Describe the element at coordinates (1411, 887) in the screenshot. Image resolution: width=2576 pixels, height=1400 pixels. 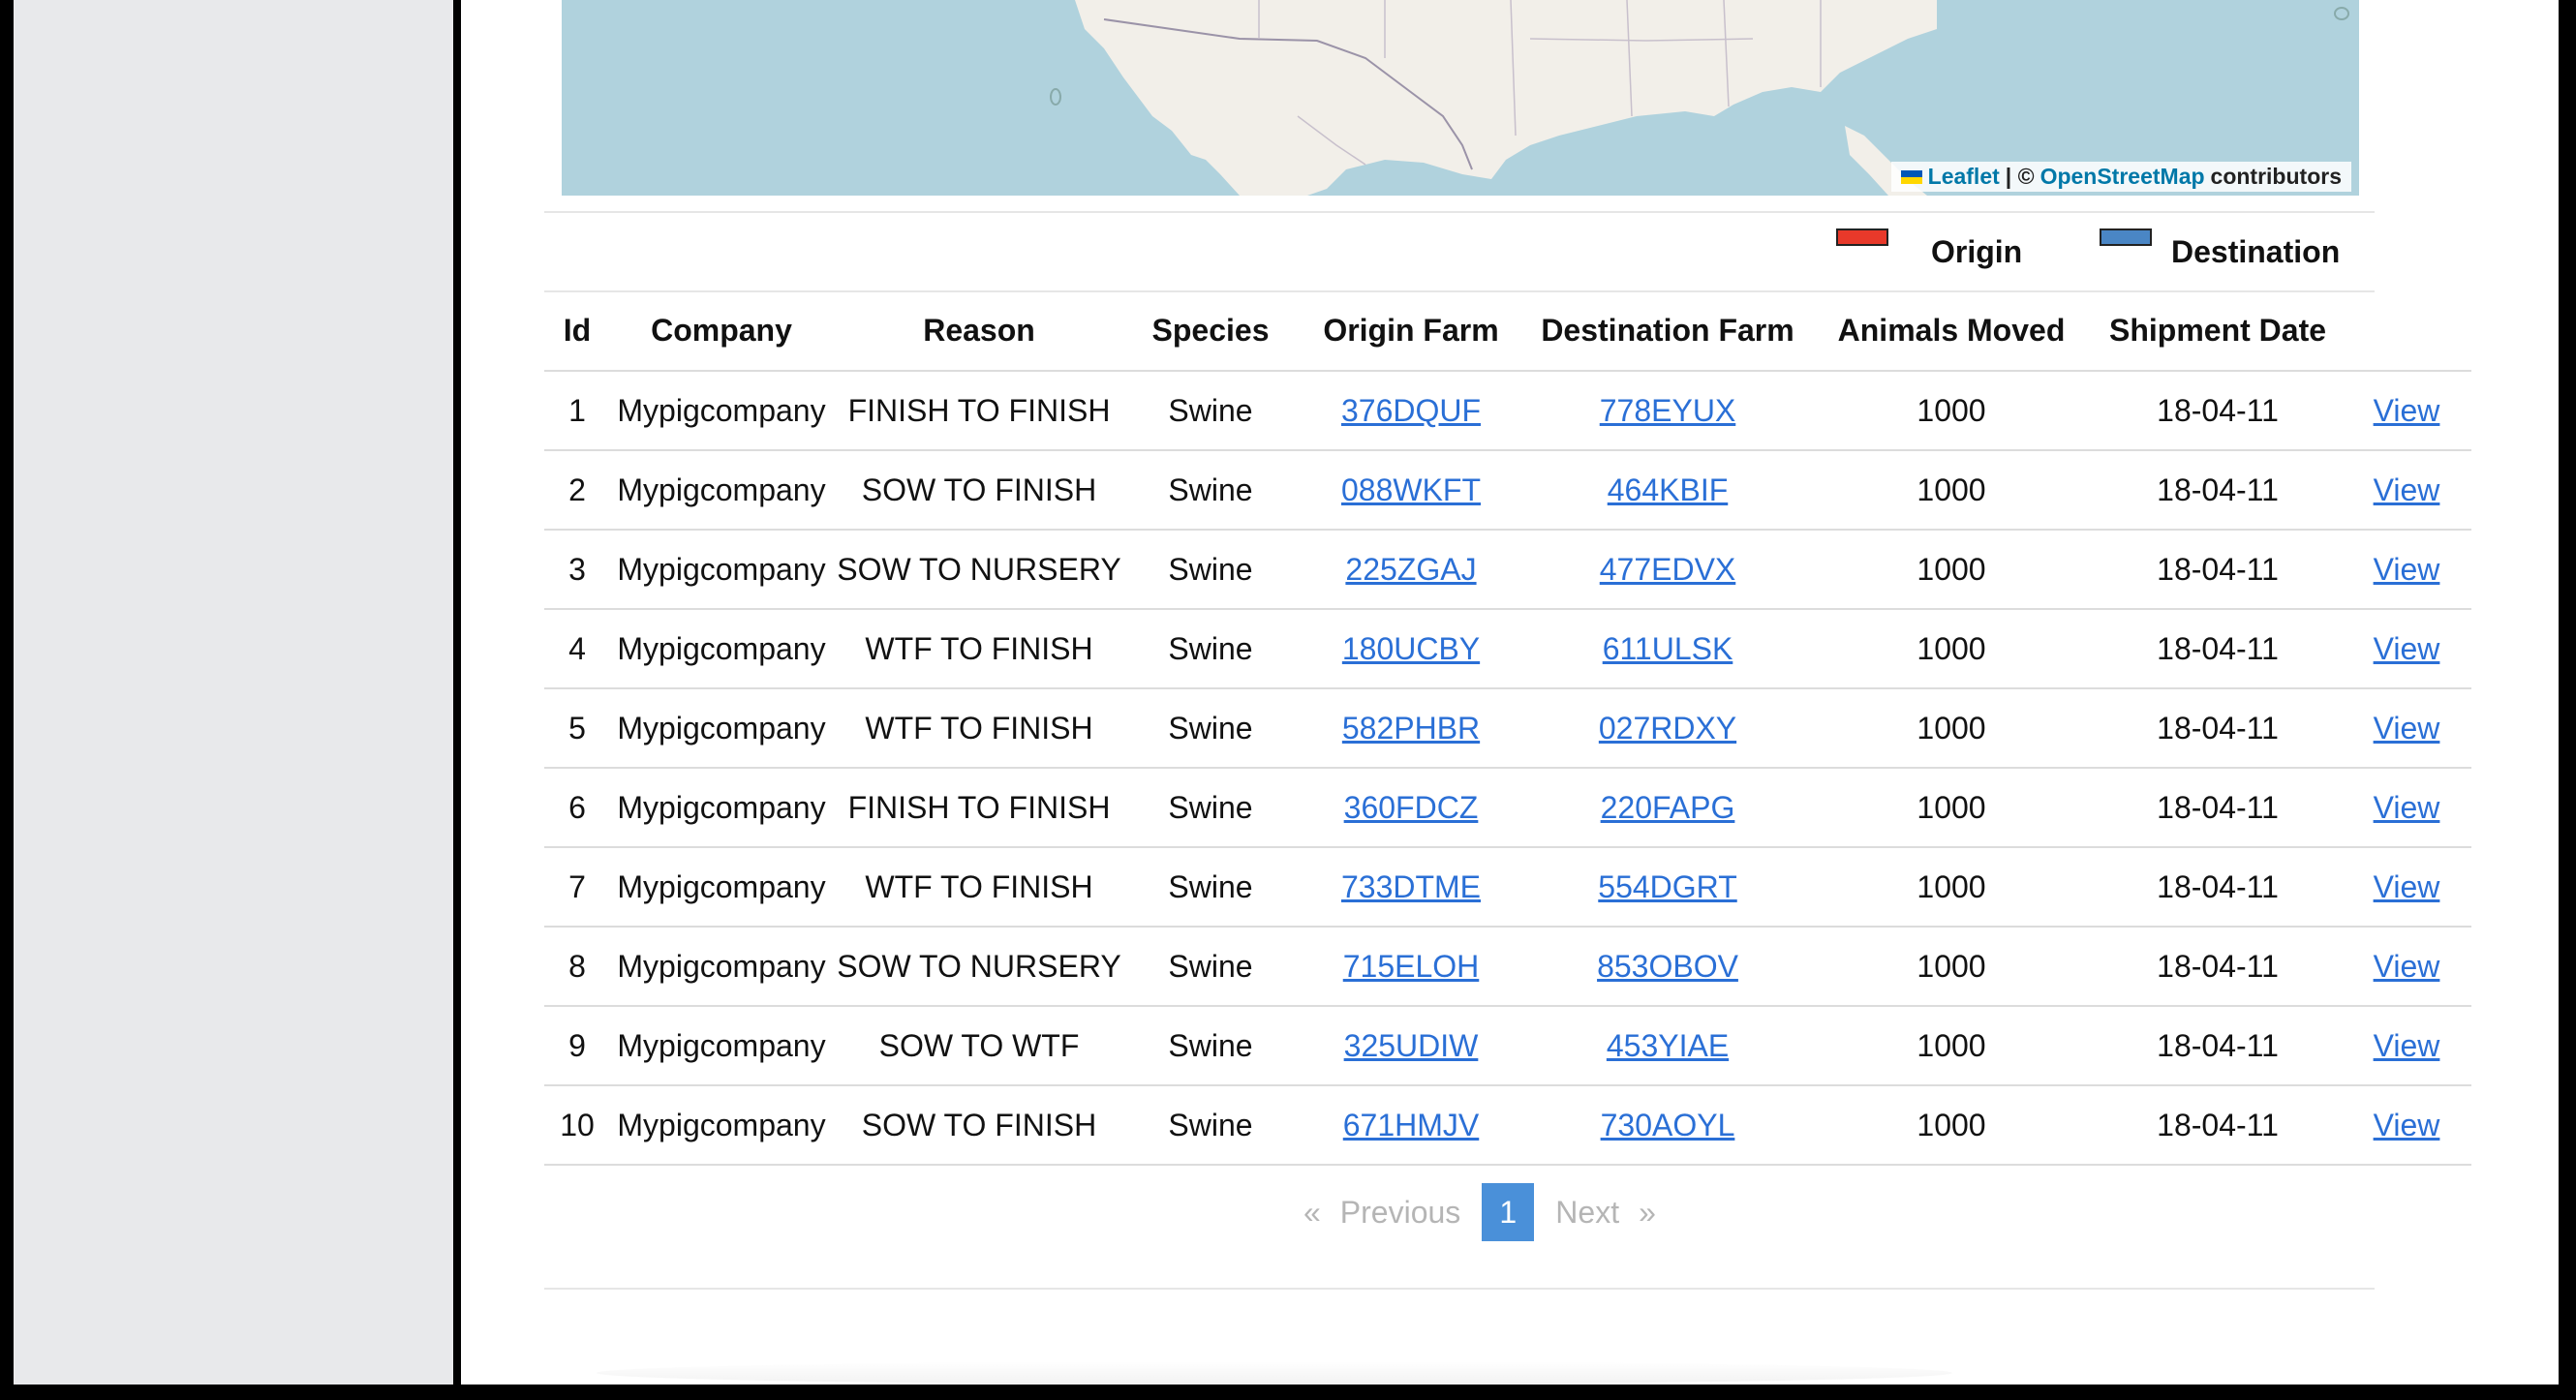
I see `origin-farm-link: 733DTME` at that location.